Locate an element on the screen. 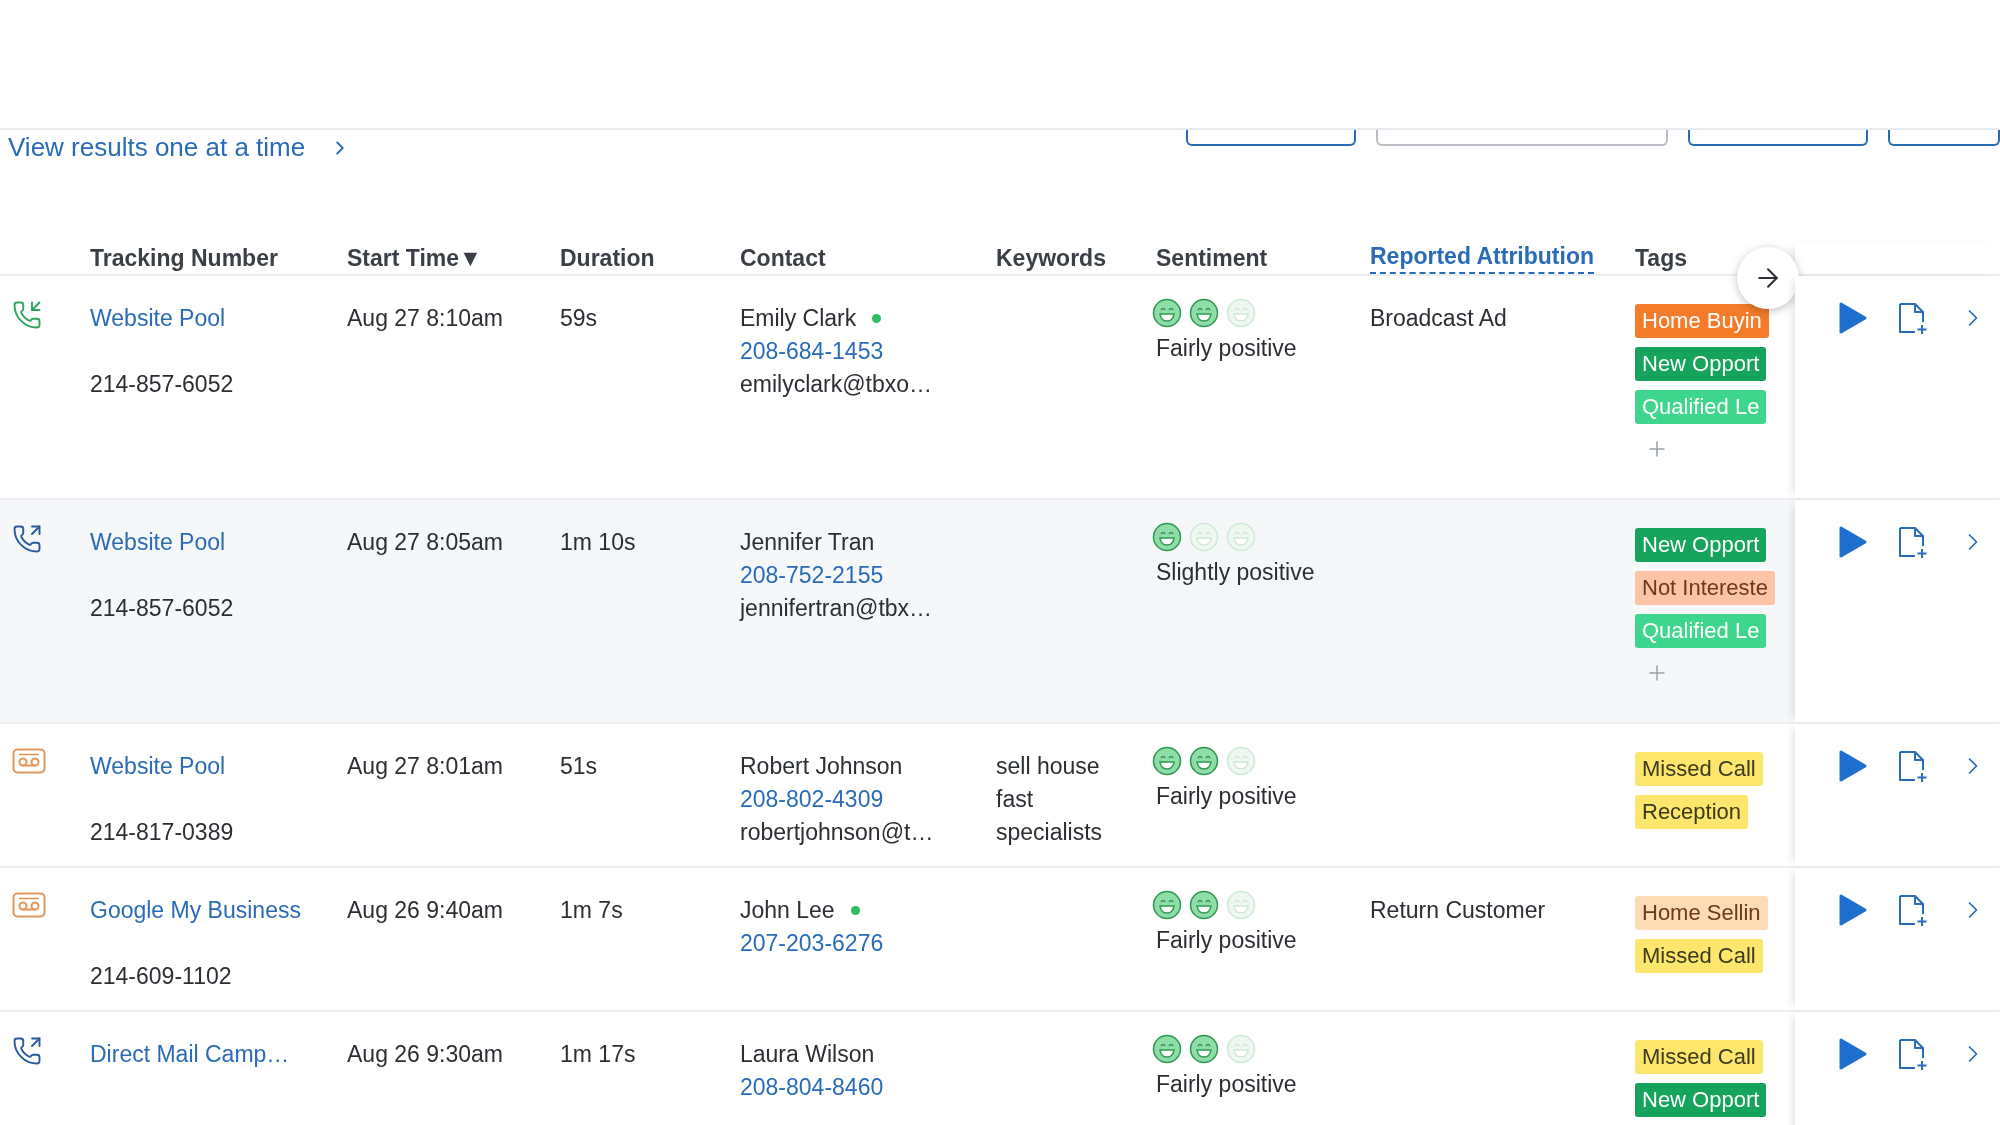 The height and width of the screenshot is (1125, 2000). start-time: Aug 26 9:30am is located at coordinates (425, 1054).